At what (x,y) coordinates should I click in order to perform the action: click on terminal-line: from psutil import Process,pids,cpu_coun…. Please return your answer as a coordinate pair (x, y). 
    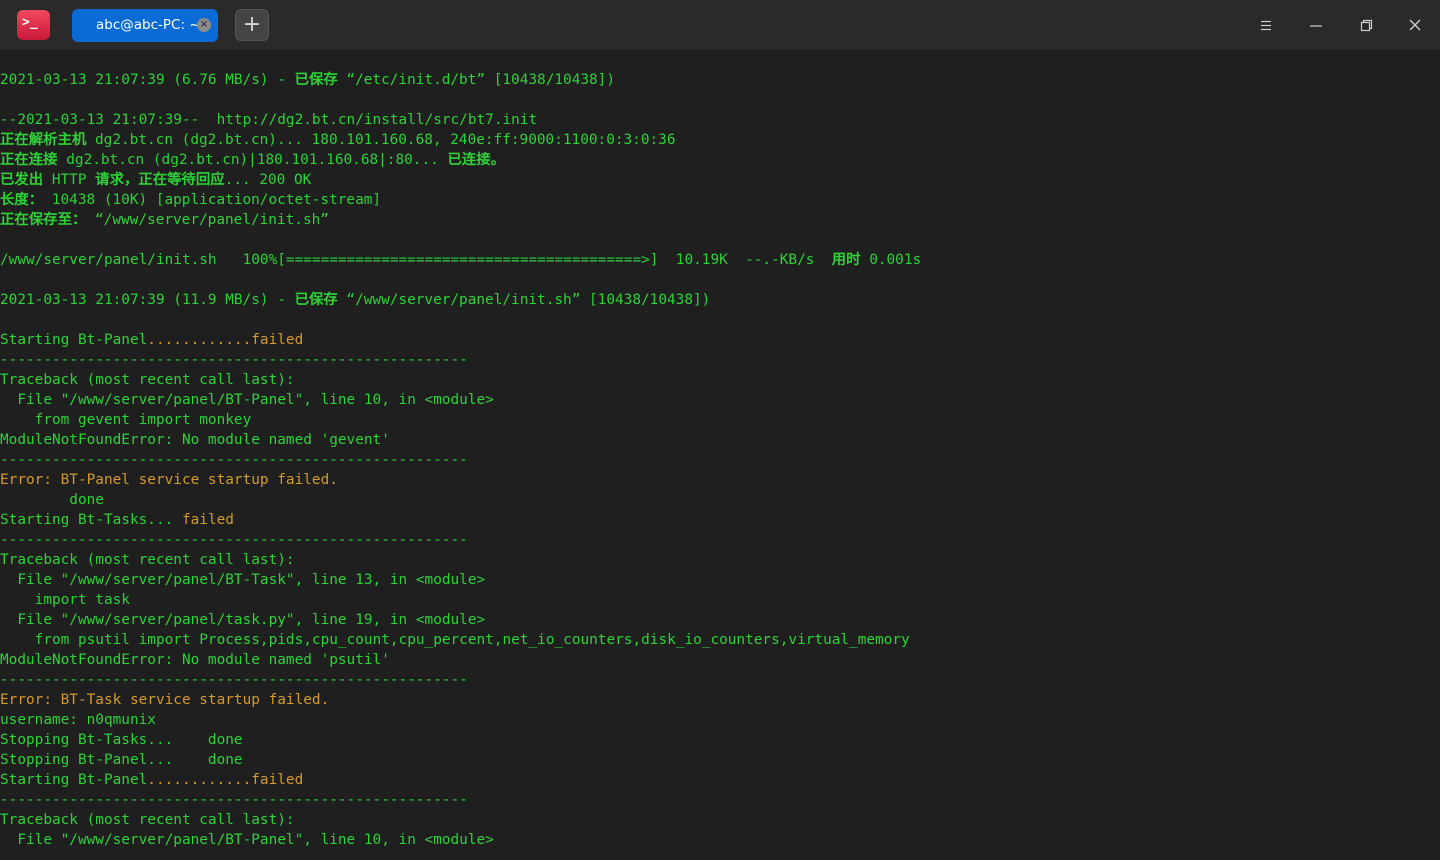
    Looking at the image, I should click on (460, 640).